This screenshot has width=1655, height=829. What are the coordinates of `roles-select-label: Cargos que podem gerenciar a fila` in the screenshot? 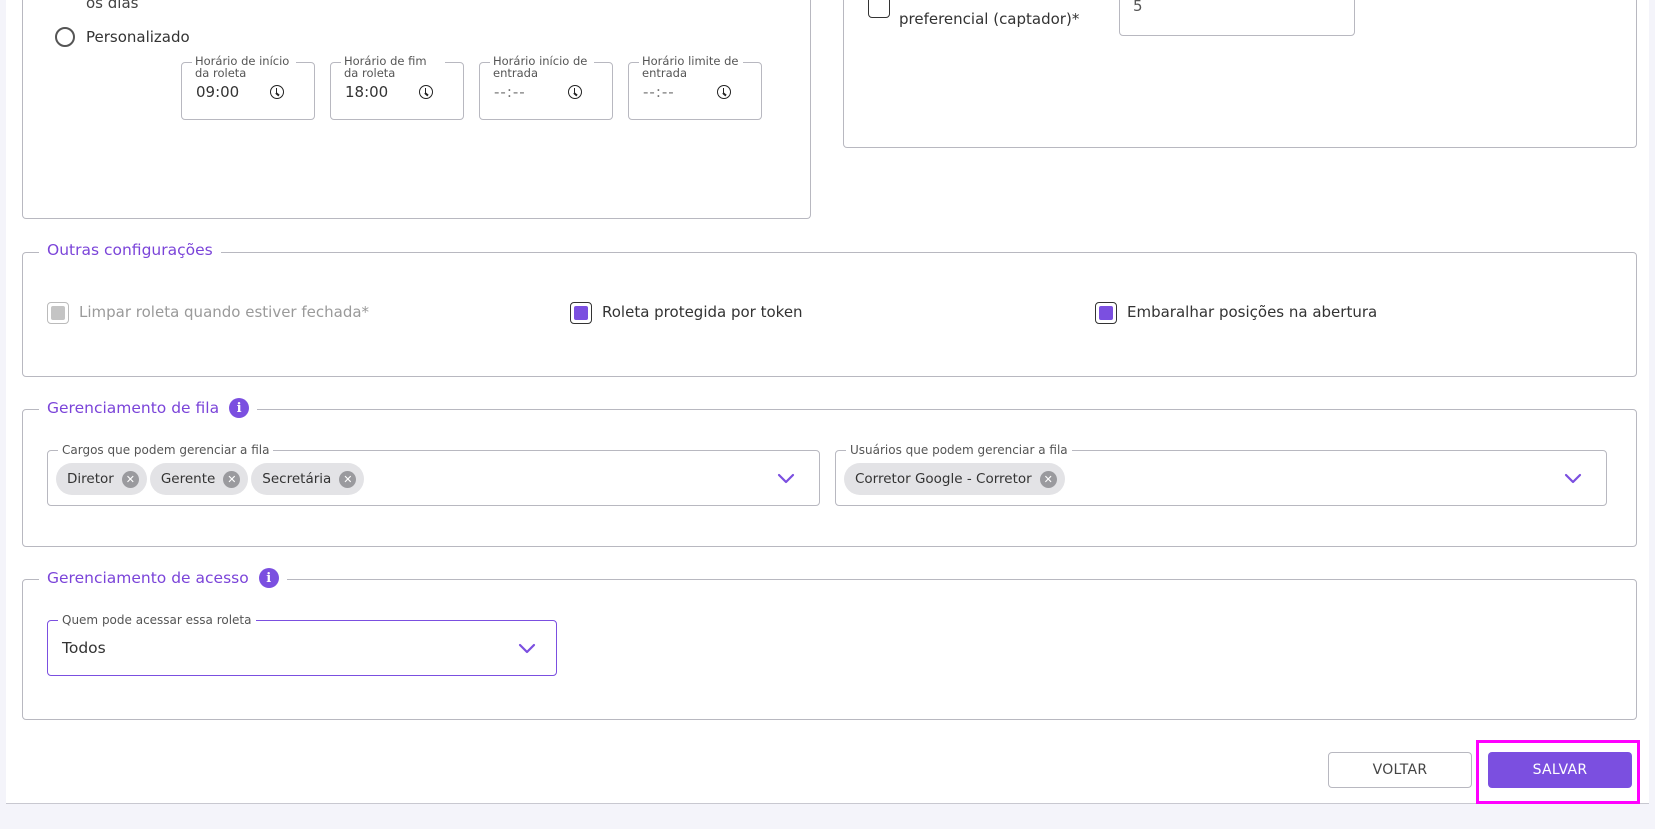 It's located at (166, 450).